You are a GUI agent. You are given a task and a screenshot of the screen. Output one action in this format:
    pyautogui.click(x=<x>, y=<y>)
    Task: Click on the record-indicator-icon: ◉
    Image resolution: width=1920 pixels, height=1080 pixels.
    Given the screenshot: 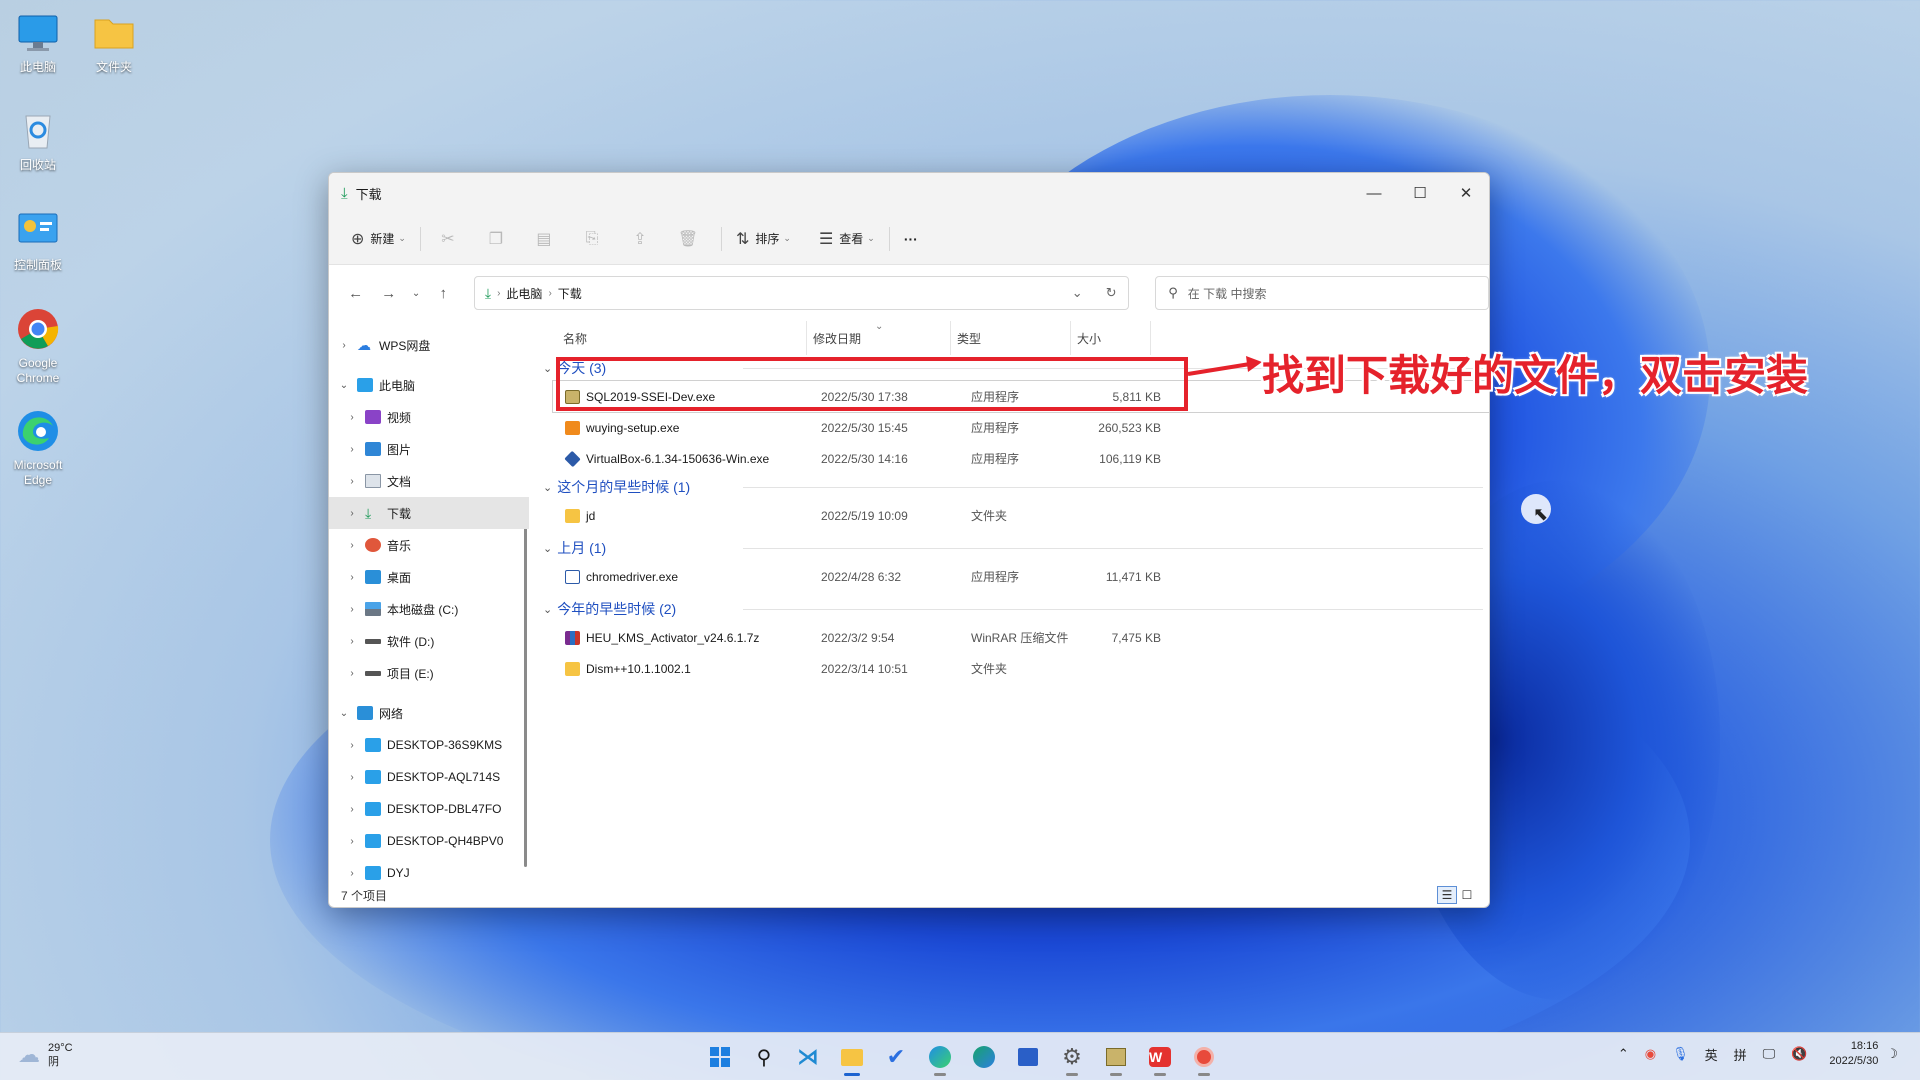 What is the action you would take?
    pyautogui.click(x=1650, y=1054)
    